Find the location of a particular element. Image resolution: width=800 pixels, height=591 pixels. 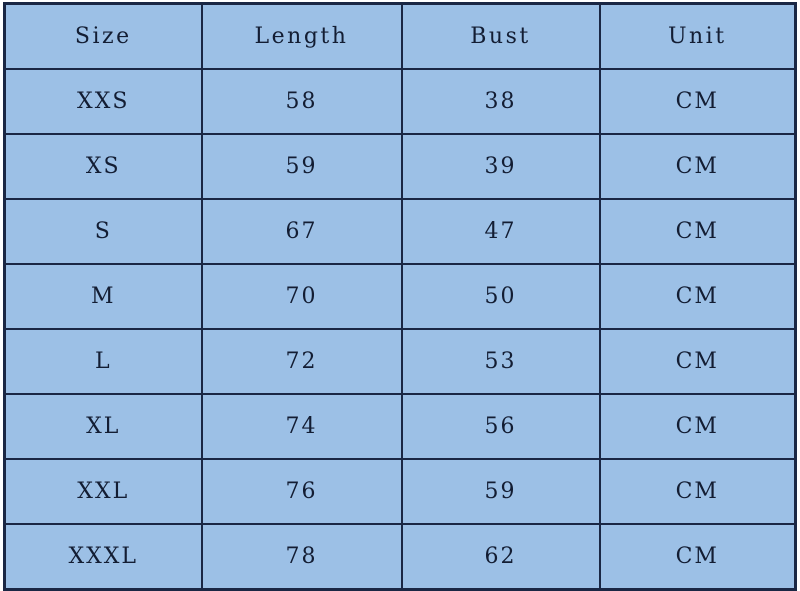

column-header-length: Length is located at coordinates (301, 36).